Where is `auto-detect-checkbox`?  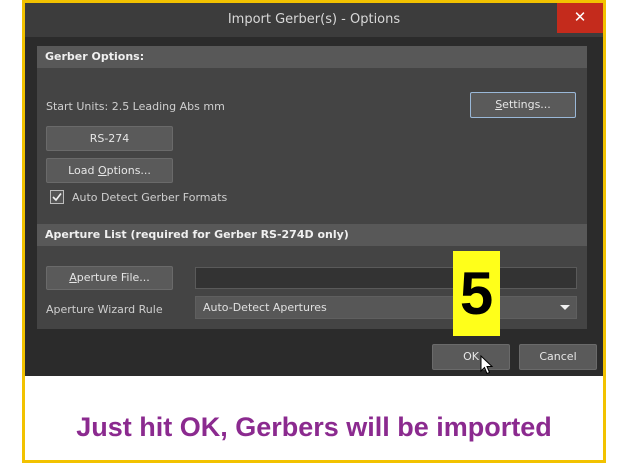 auto-detect-checkbox is located at coordinates (57, 197).